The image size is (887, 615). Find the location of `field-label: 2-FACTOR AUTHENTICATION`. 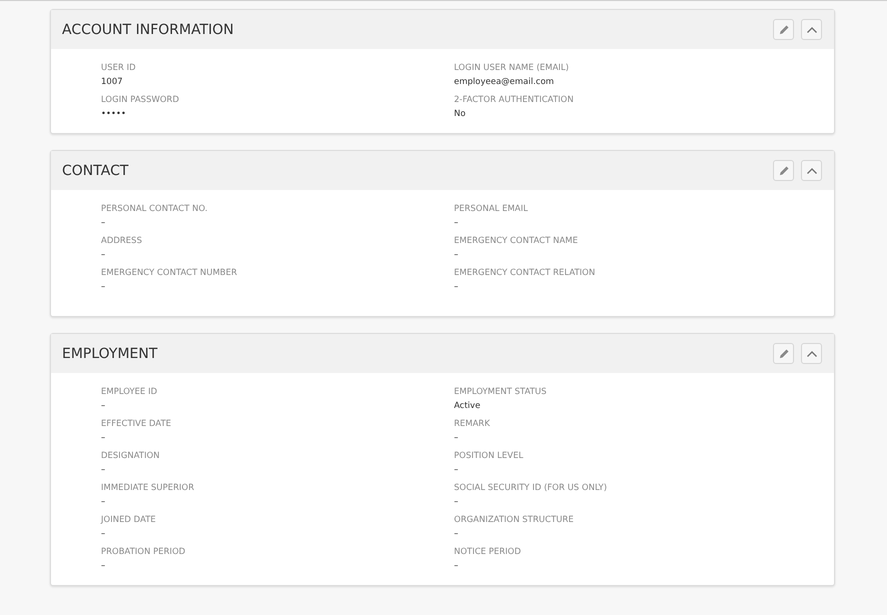

field-label: 2-FACTOR AUTHENTICATION is located at coordinates (514, 100).